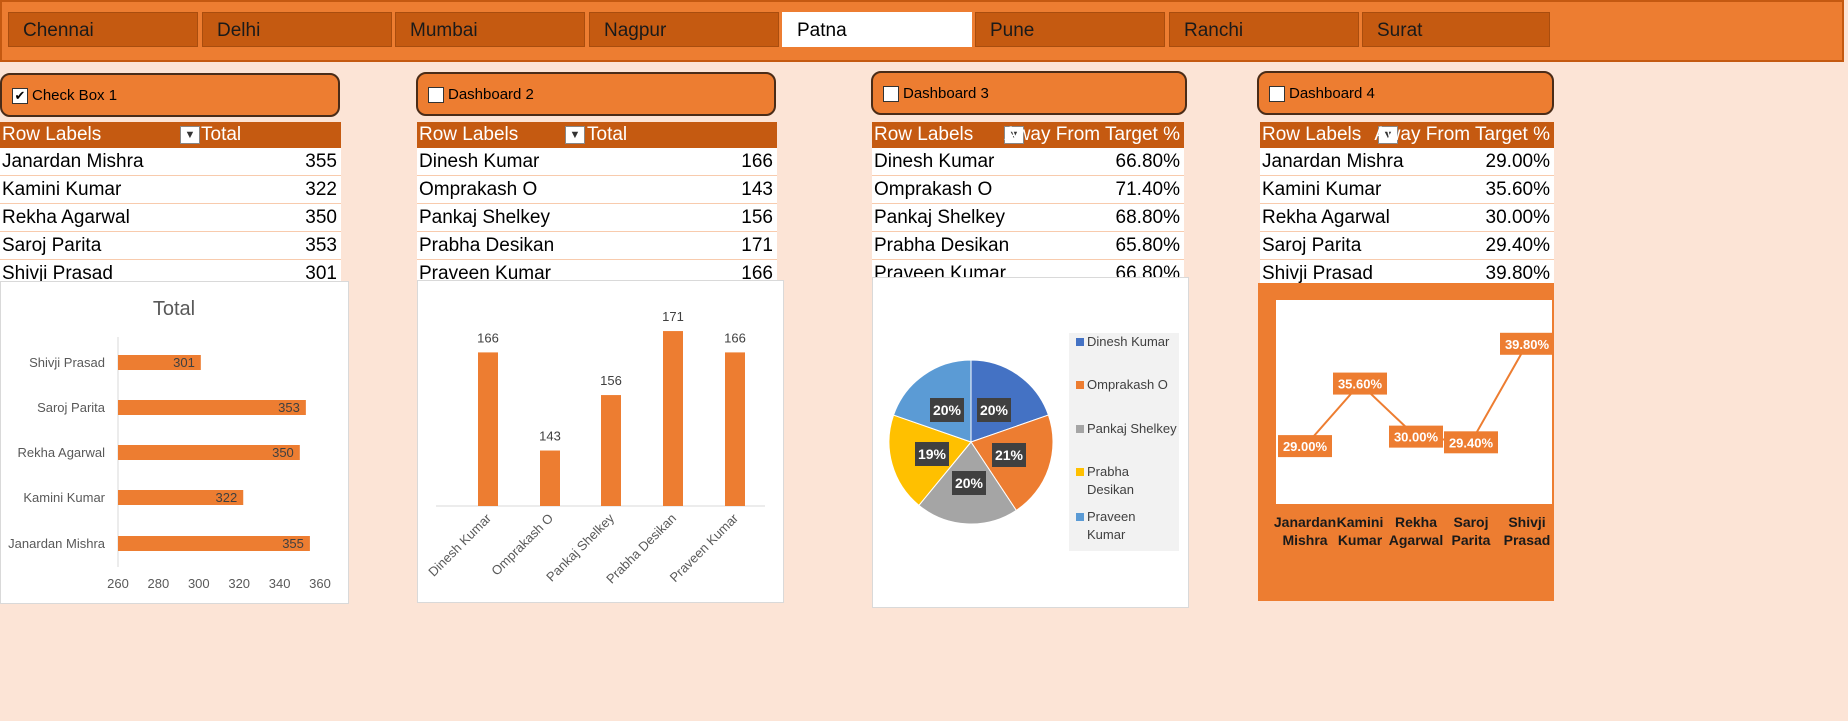 This screenshot has width=1848, height=721. I want to click on x-tick-label: 280, so click(159, 583).